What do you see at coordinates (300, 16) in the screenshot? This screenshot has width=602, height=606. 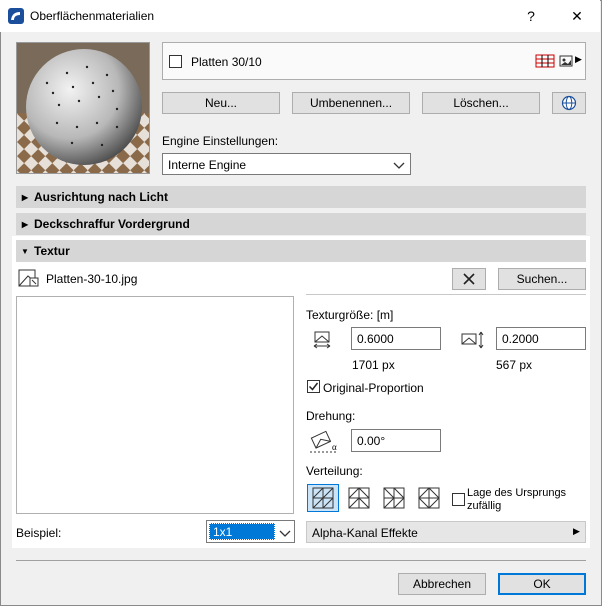 I see `title-bar: Oberflächenmaterialien ? ✕` at bounding box center [300, 16].